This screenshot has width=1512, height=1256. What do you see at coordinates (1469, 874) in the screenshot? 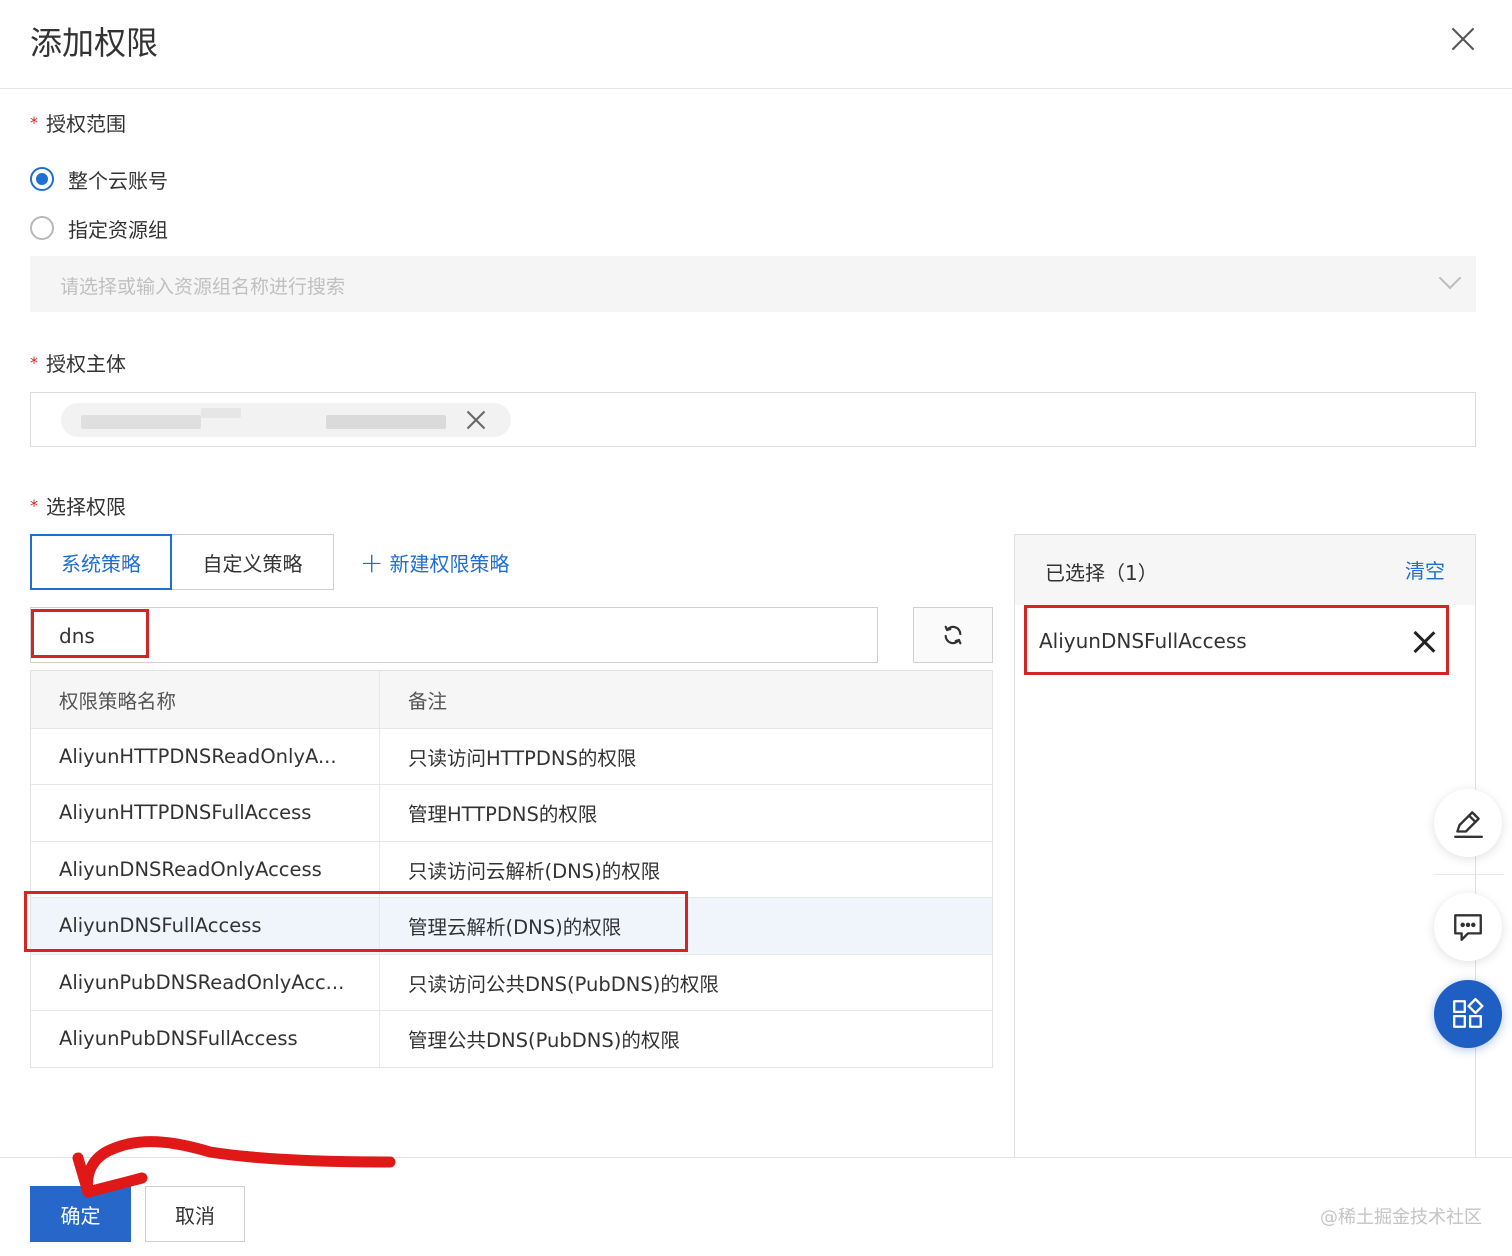
I see `fab-divider` at bounding box center [1469, 874].